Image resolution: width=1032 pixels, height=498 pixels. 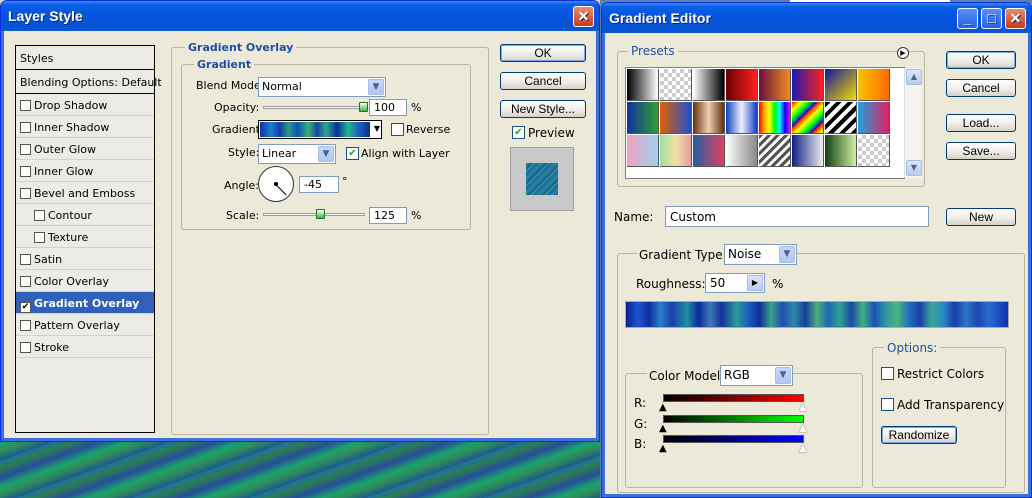 What do you see at coordinates (663, 407) in the screenshot?
I see `red-min-stop-icon: ▲` at bounding box center [663, 407].